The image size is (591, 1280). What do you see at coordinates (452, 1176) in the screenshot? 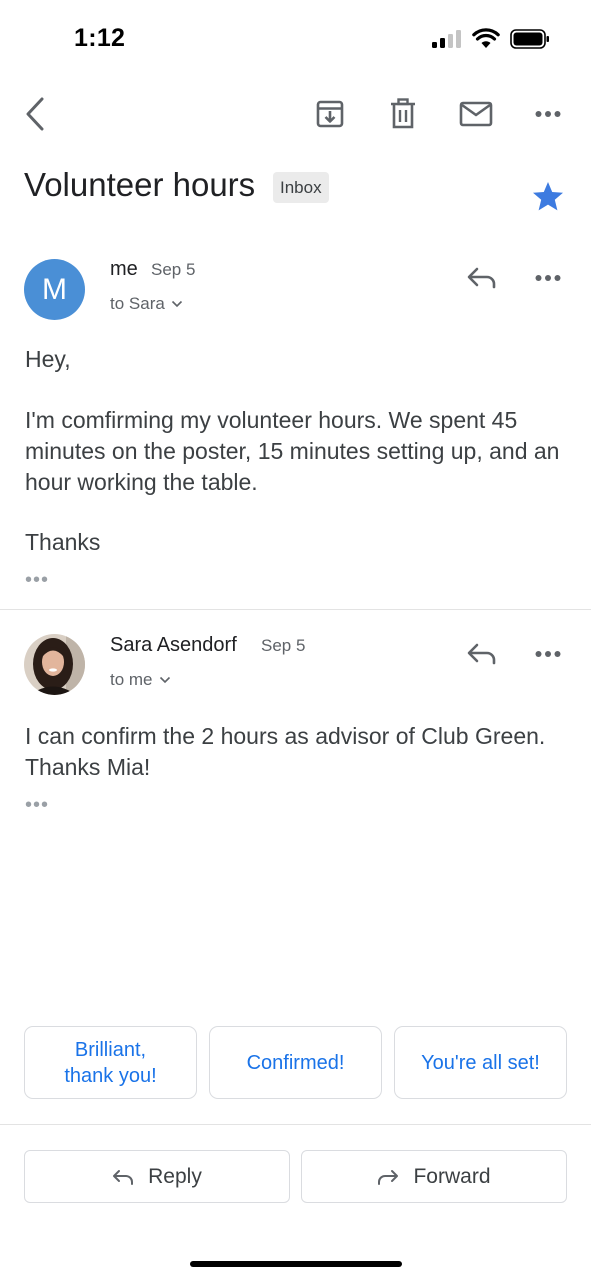
I see `forward-label: Forward` at bounding box center [452, 1176].